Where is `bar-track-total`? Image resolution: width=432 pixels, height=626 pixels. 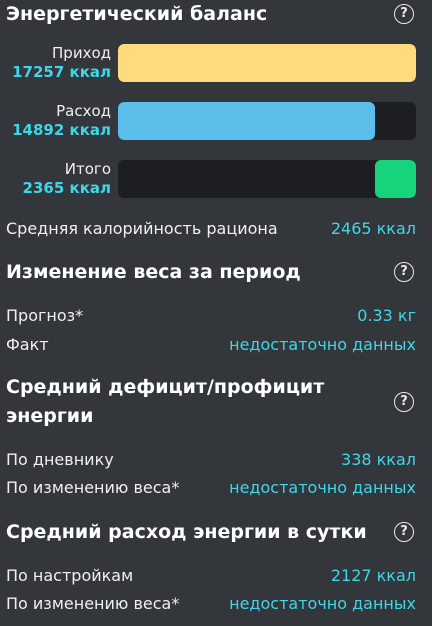
bar-track-total is located at coordinates (267, 179).